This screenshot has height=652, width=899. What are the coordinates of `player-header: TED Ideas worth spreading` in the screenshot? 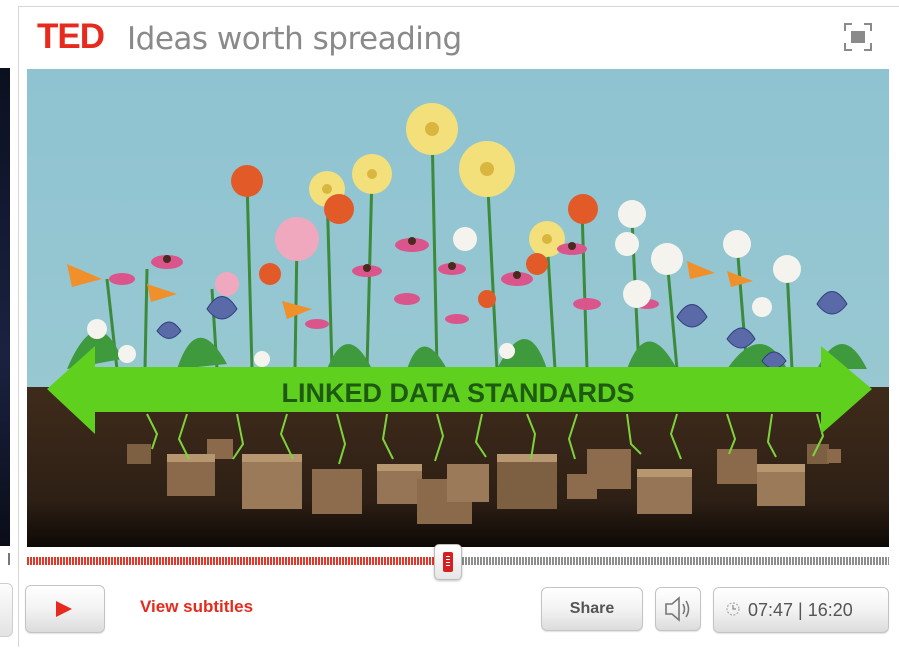 It's located at (459, 38).